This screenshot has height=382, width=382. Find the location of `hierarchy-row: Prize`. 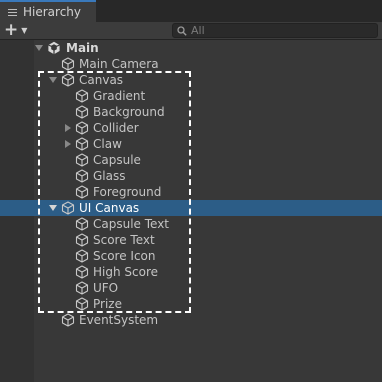

hierarchy-row: Prize is located at coordinates (191, 304).